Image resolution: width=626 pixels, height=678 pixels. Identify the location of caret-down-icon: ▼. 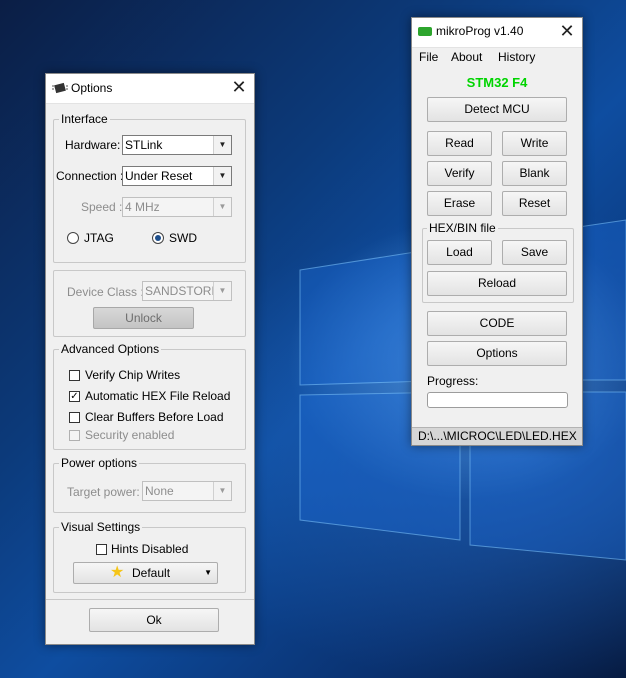
(208, 572).